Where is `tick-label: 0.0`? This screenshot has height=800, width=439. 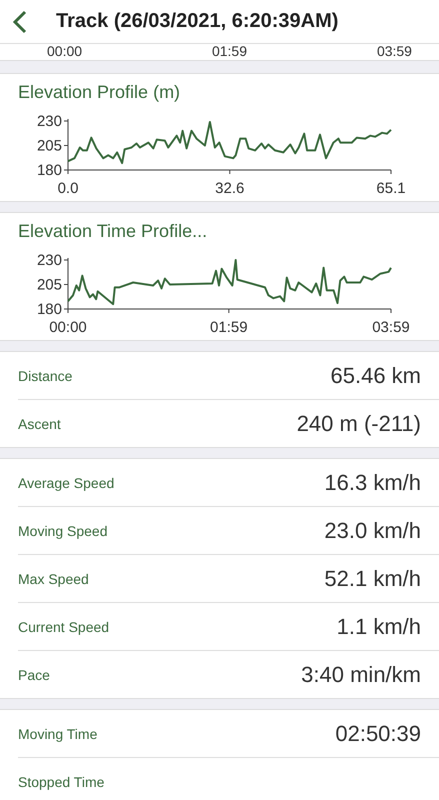
tick-label: 0.0 is located at coordinates (68, 188).